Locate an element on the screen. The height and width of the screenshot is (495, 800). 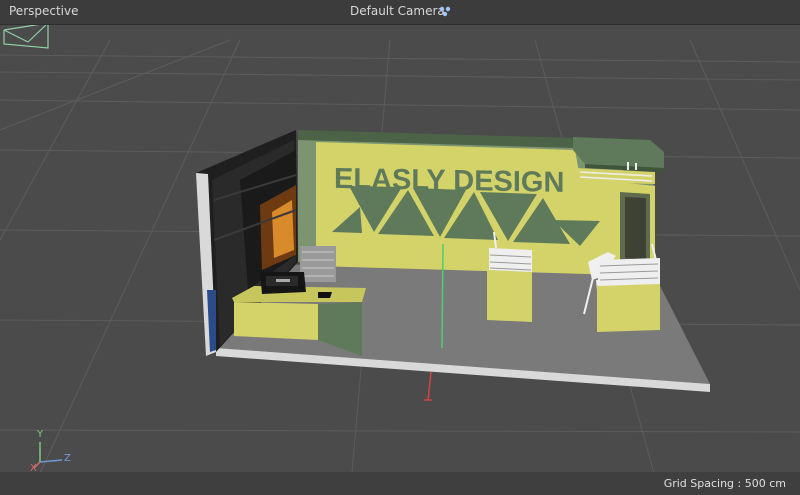
axis-gizmo-icon: Y Z X is located at coordinates (54, 451).